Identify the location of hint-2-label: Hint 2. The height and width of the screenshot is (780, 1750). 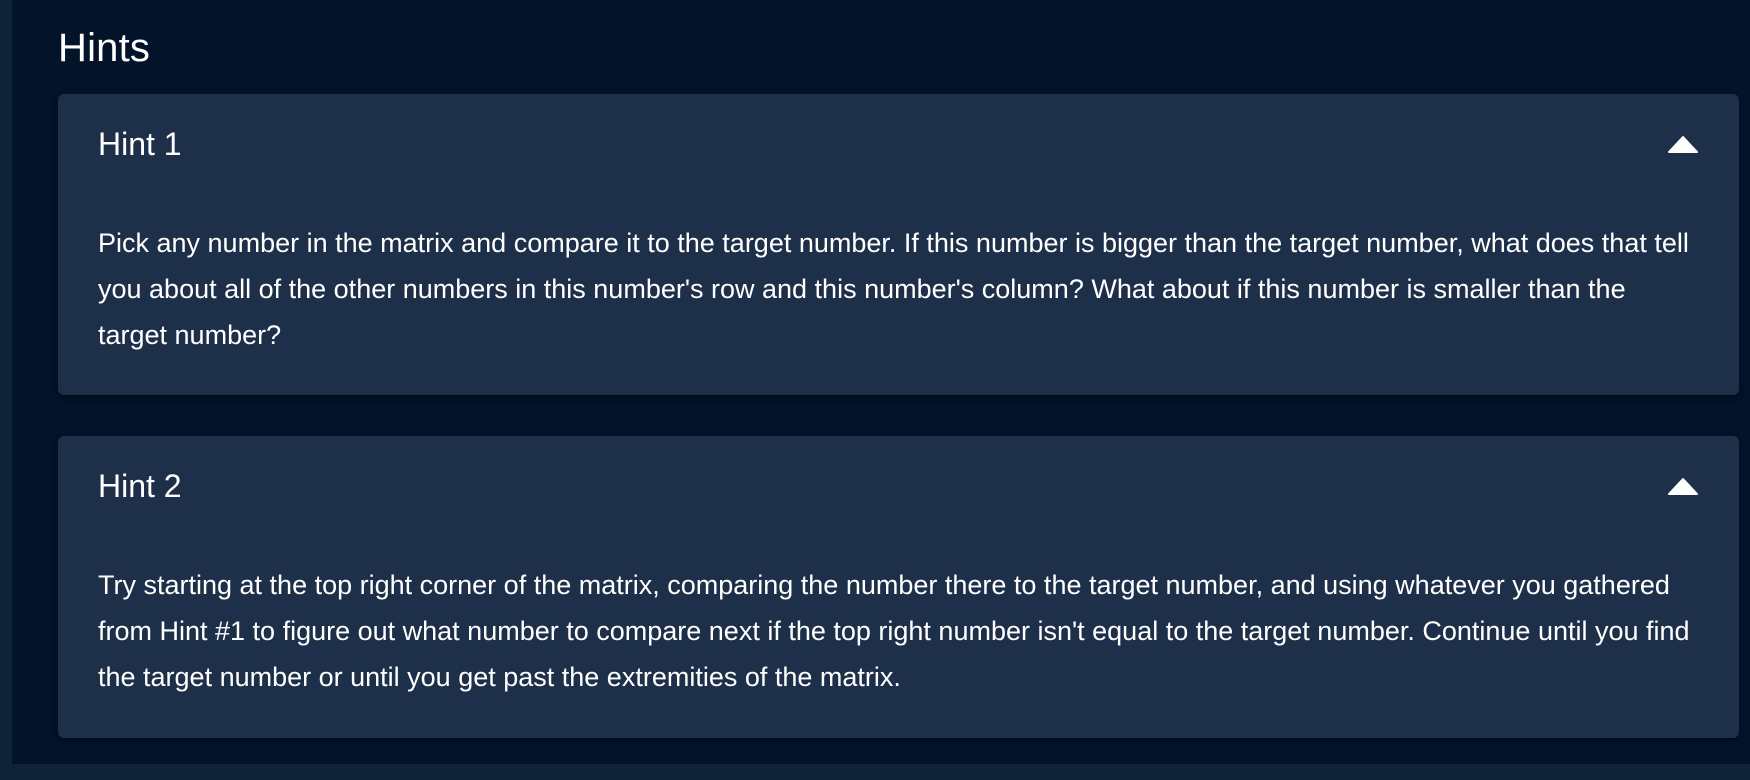
(140, 486).